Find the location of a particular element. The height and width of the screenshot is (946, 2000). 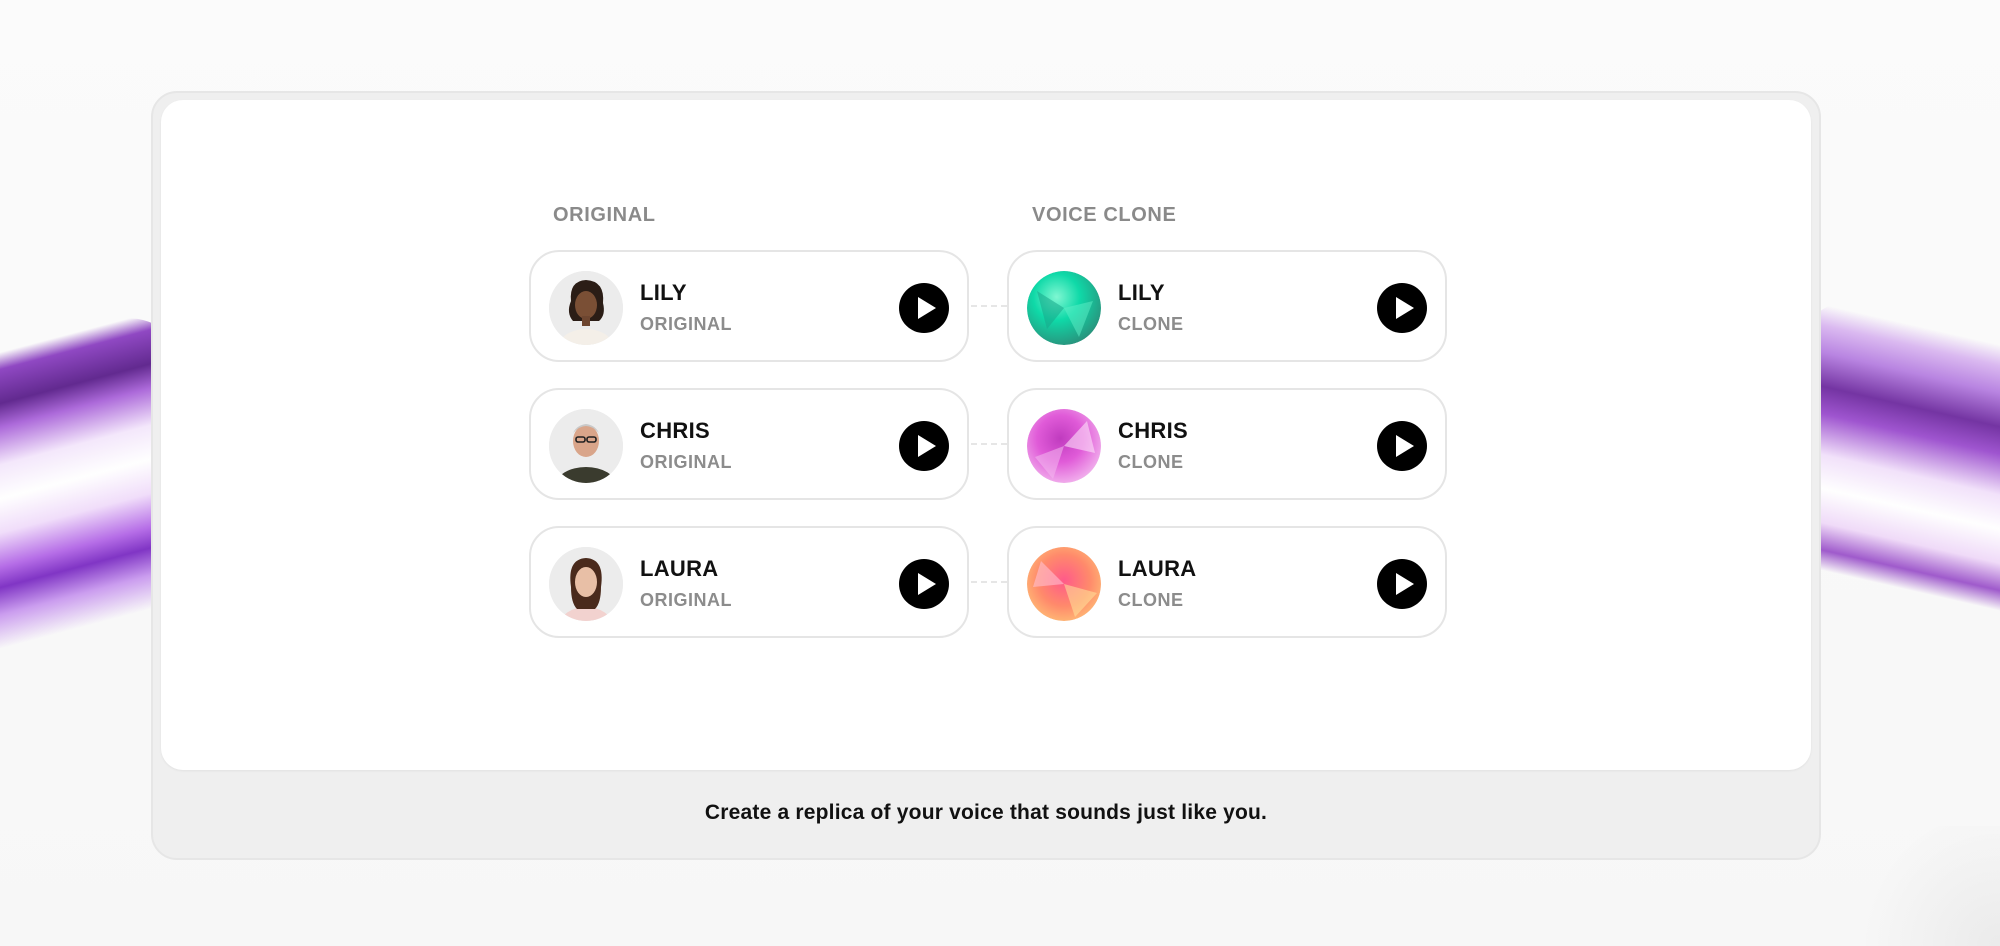

play-button-clone-laura is located at coordinates (1402, 584).